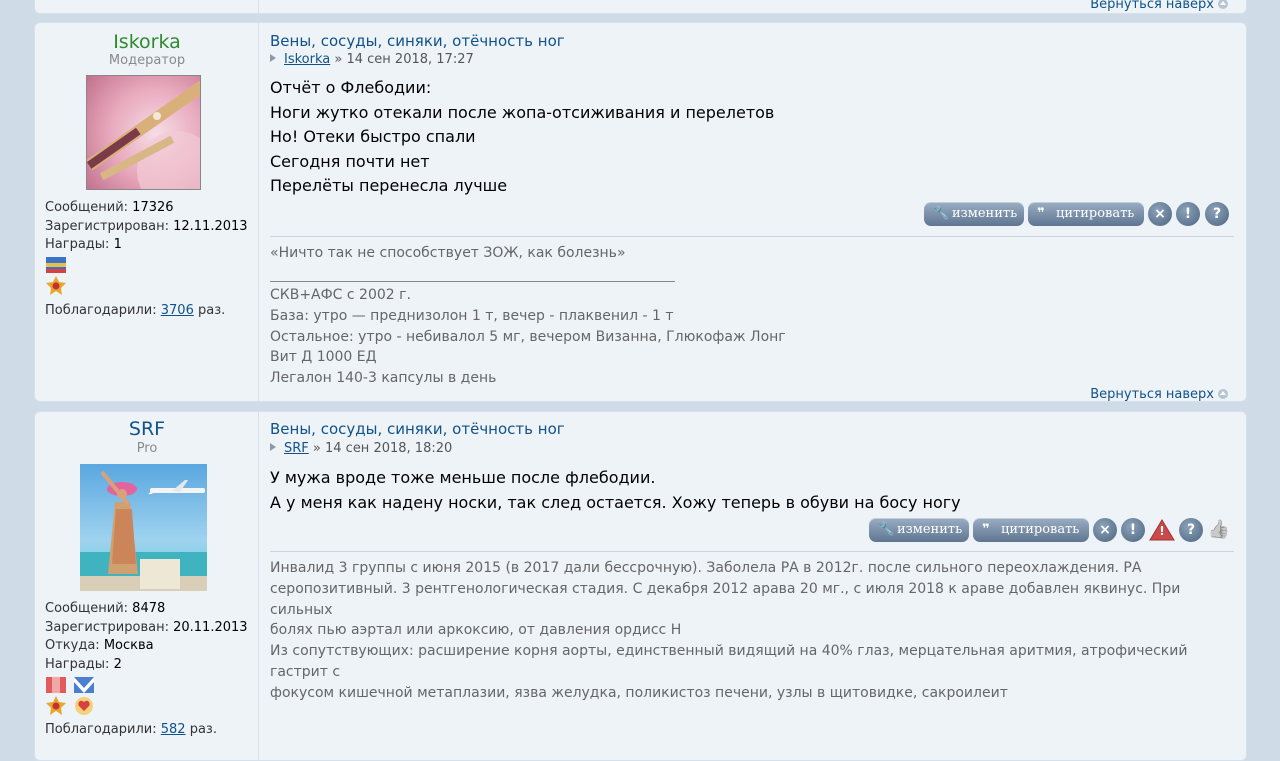  Describe the element at coordinates (107, 627) in the screenshot. I see `registered-label: Зарегистрирован:` at that location.